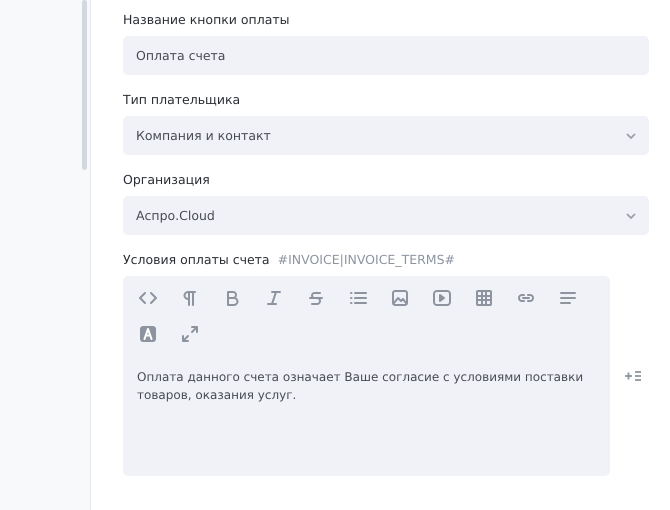  Describe the element at coordinates (400, 298) in the screenshot. I see `image-icon` at that location.